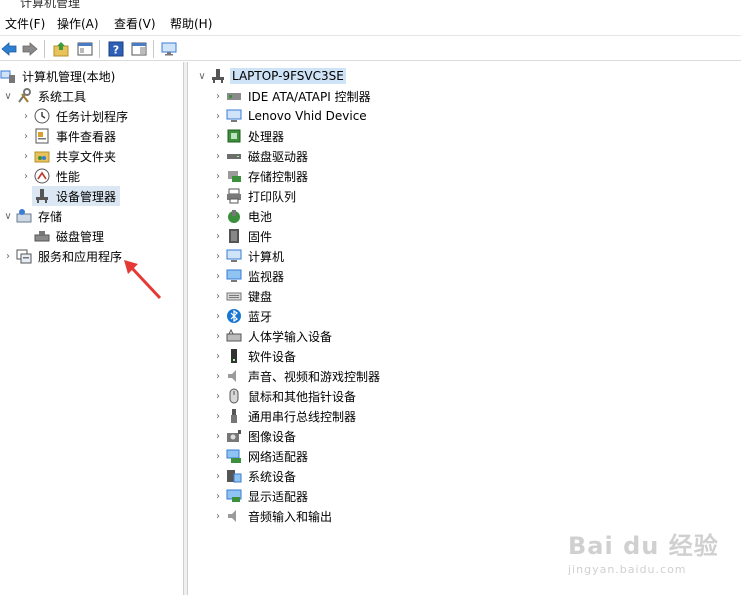  What do you see at coordinates (261, 496) in the screenshot?
I see `device-category: › 显示适配器` at bounding box center [261, 496].